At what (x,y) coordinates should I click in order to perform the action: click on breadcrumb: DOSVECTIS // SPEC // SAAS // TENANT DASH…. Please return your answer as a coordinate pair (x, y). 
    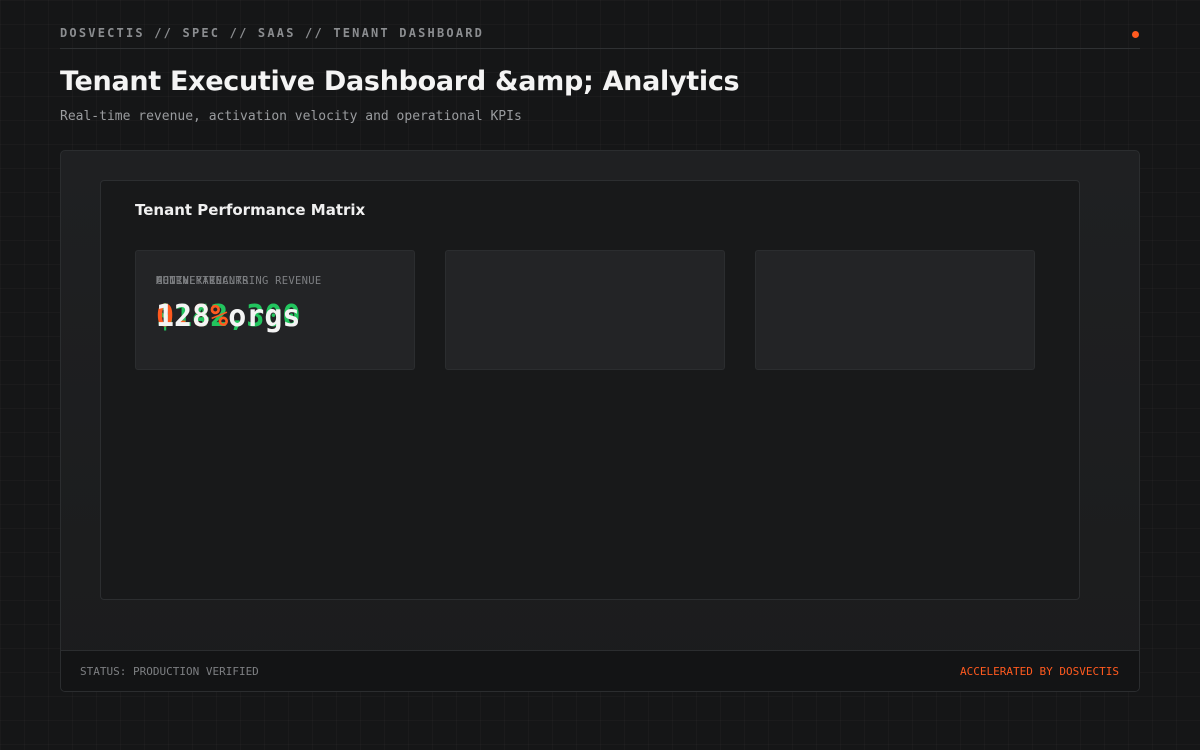
    Looking at the image, I should click on (272, 33).